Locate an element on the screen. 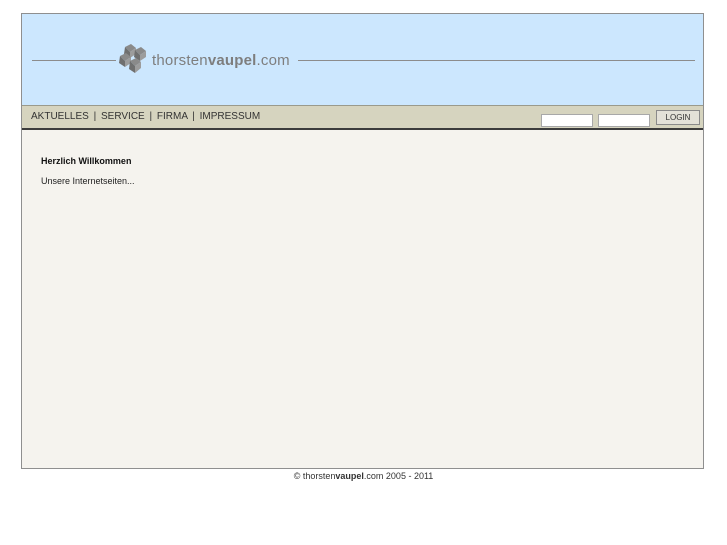  nav-link-firma: FIRMA is located at coordinates (172, 116).